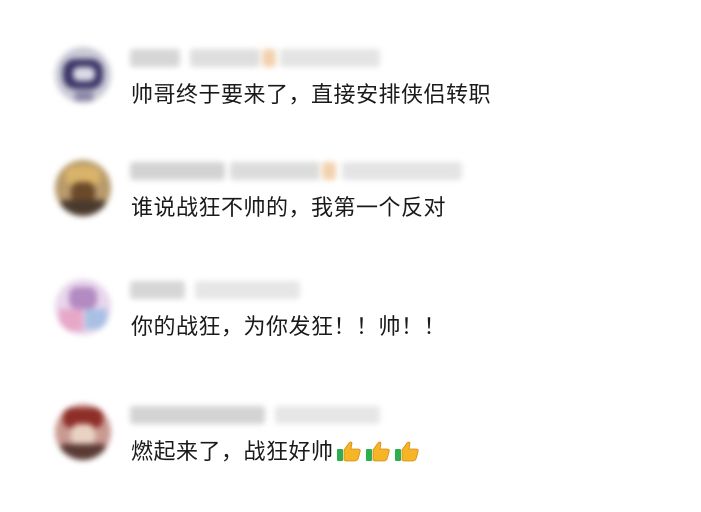  Describe the element at coordinates (289, 327) in the screenshot. I see `comment-text: 你的战狂，为你发狂！！帅！！` at that location.